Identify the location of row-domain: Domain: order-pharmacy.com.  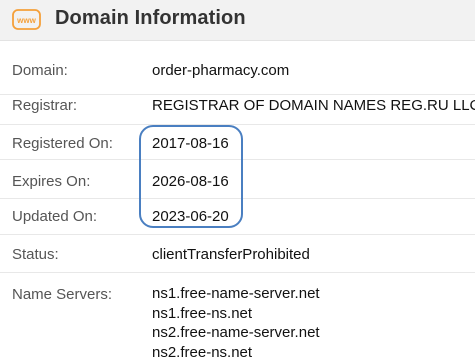
(237, 74).